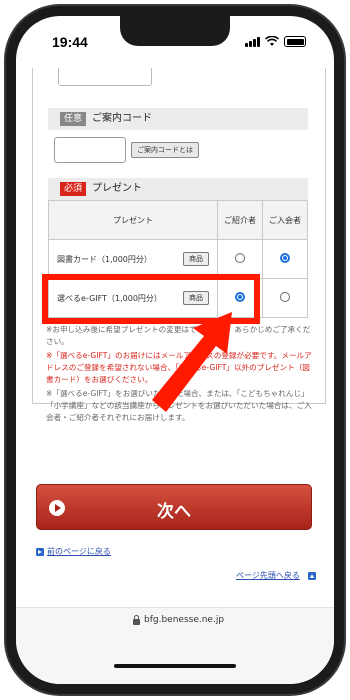  What do you see at coordinates (272, 41) in the screenshot?
I see `wifi-icon` at bounding box center [272, 41].